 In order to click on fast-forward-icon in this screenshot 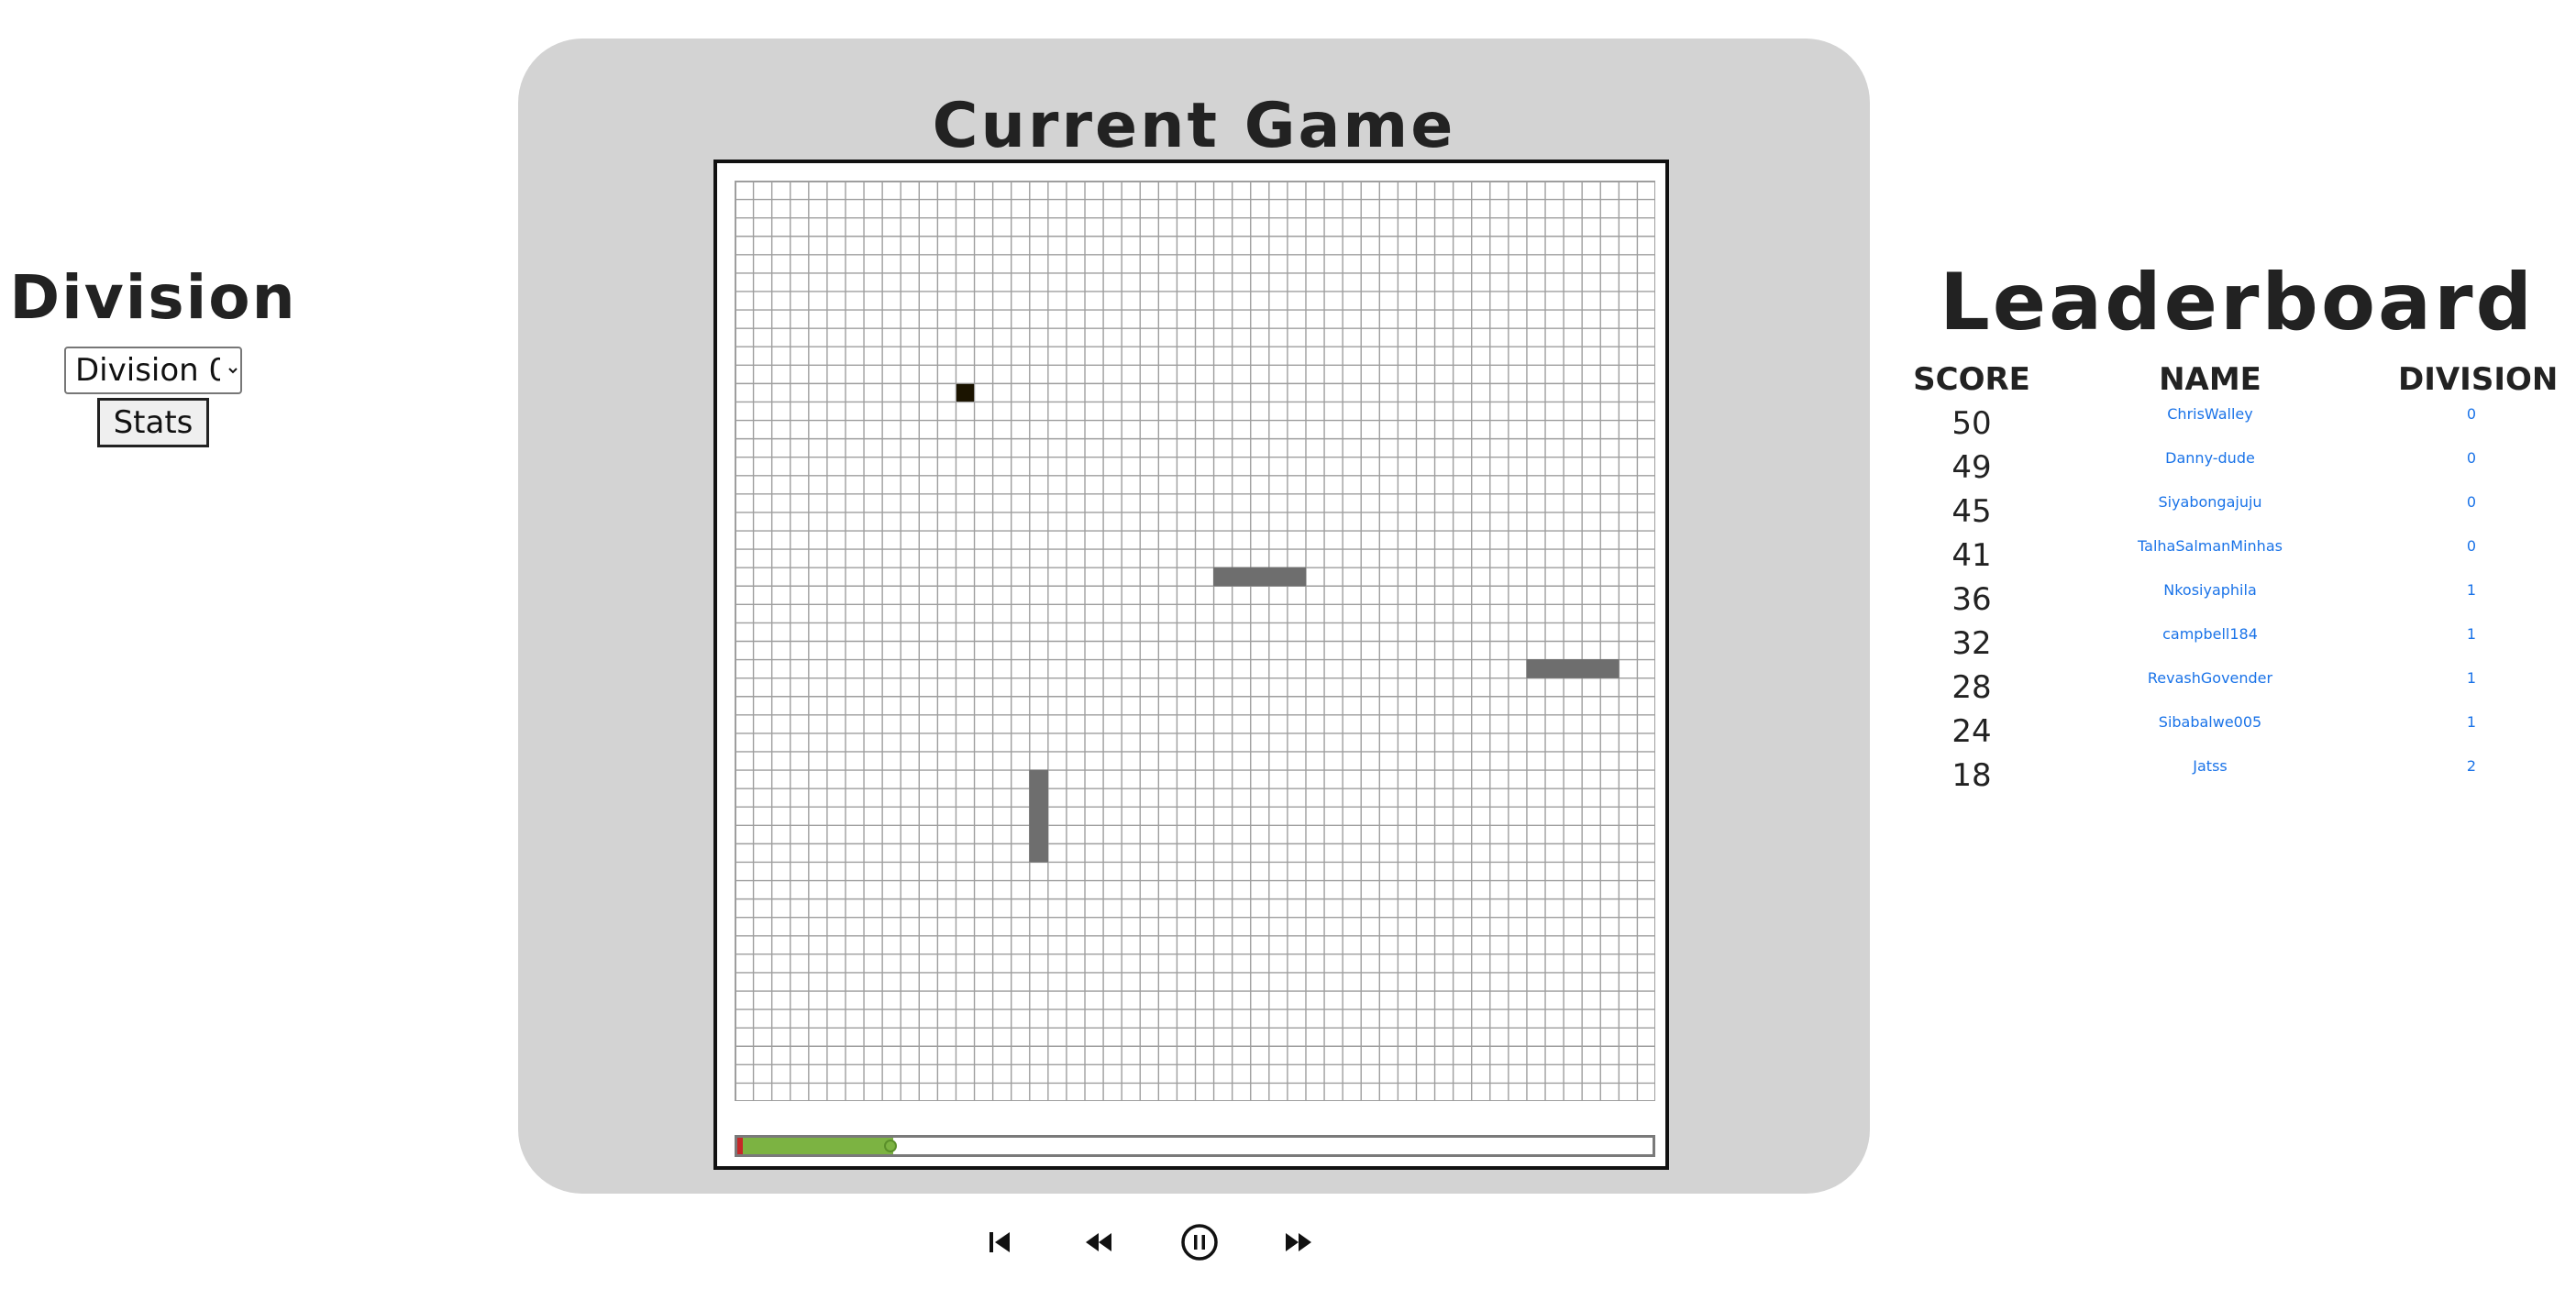, I will do `click(1298, 1242)`.